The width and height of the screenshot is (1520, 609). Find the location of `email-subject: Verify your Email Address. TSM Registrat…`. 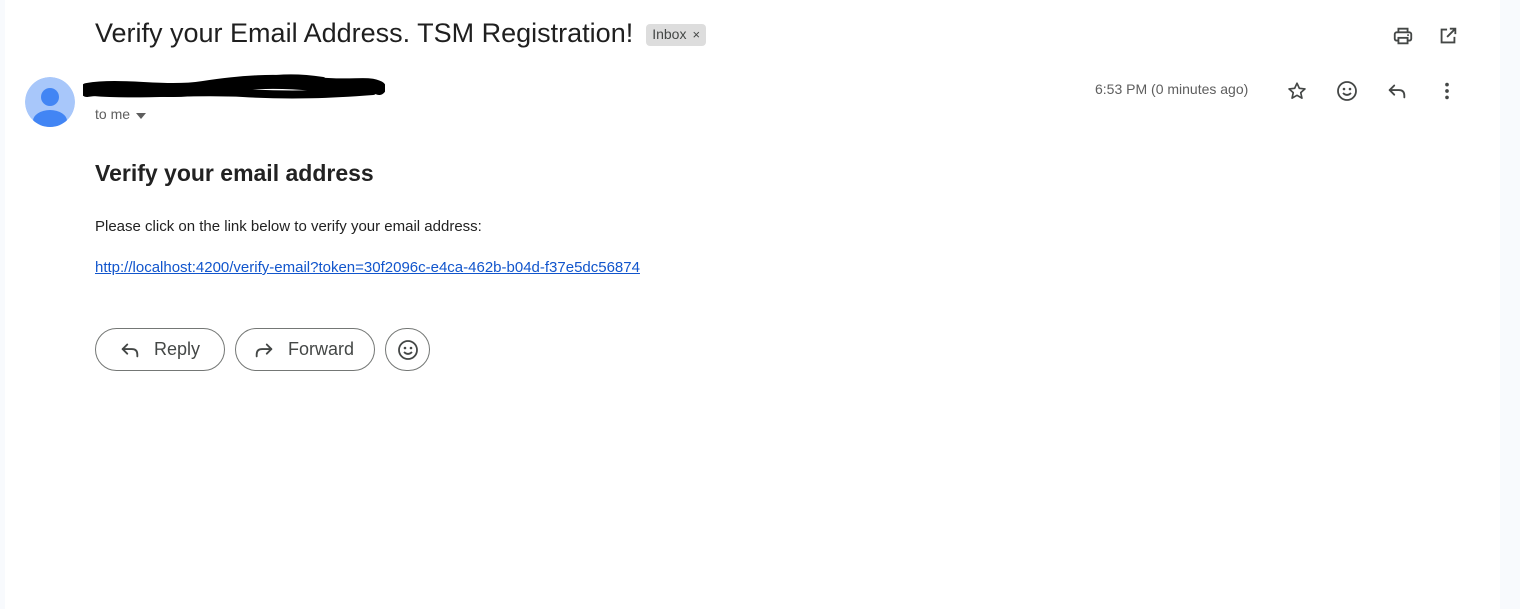

email-subject: Verify your Email Address. TSM Registrat… is located at coordinates (364, 33).